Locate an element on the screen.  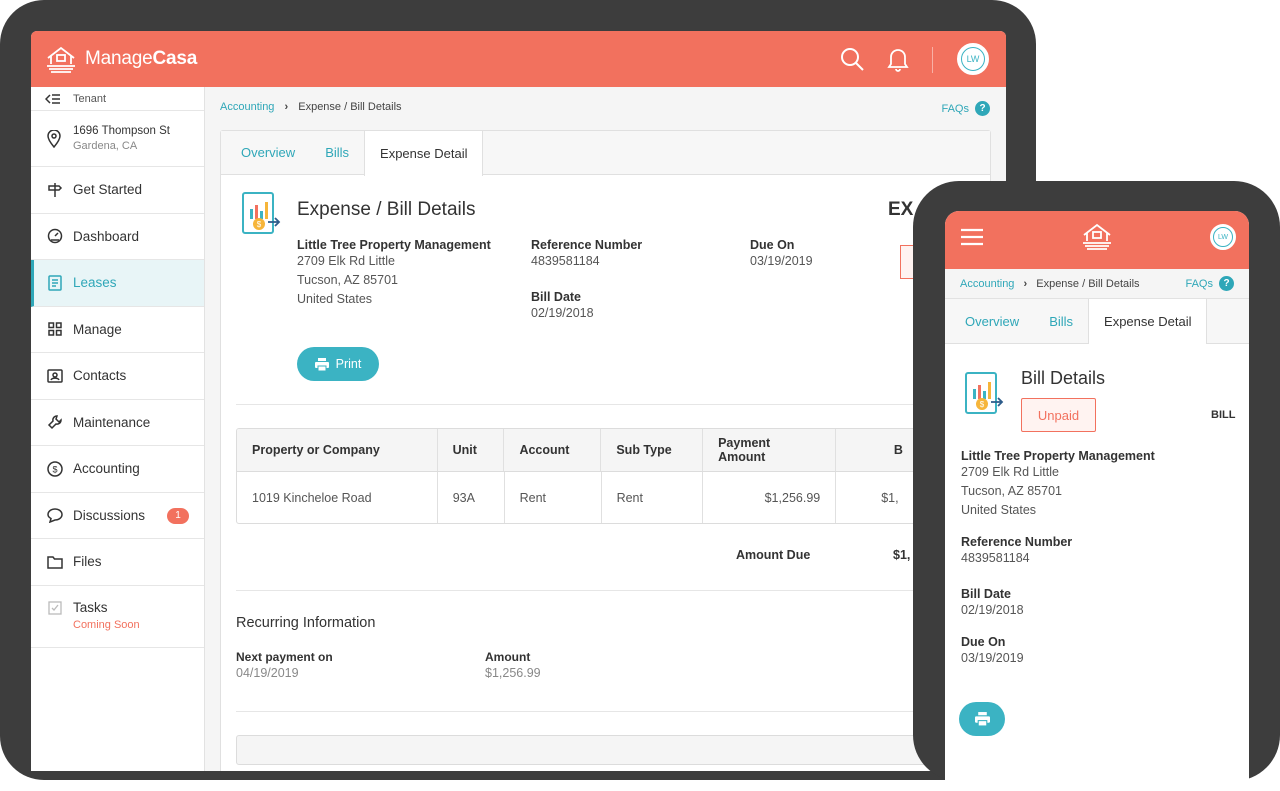
house-logo-icon is located at coordinates (1097, 236).